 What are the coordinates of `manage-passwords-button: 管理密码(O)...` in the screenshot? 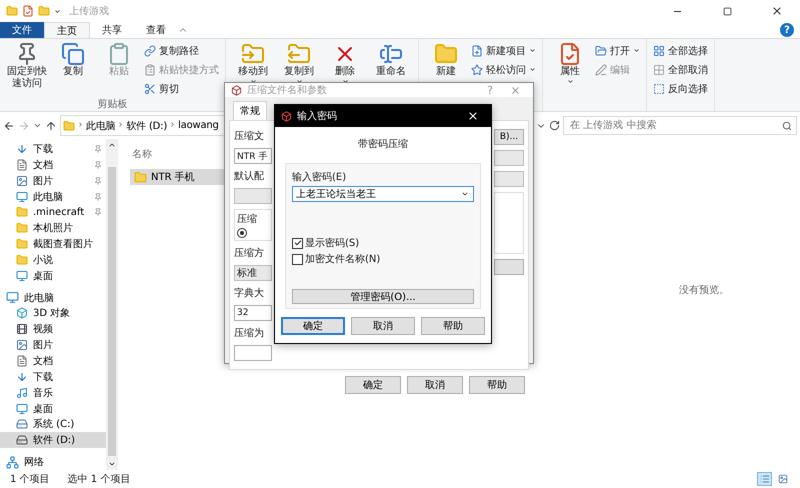 It's located at (383, 296).